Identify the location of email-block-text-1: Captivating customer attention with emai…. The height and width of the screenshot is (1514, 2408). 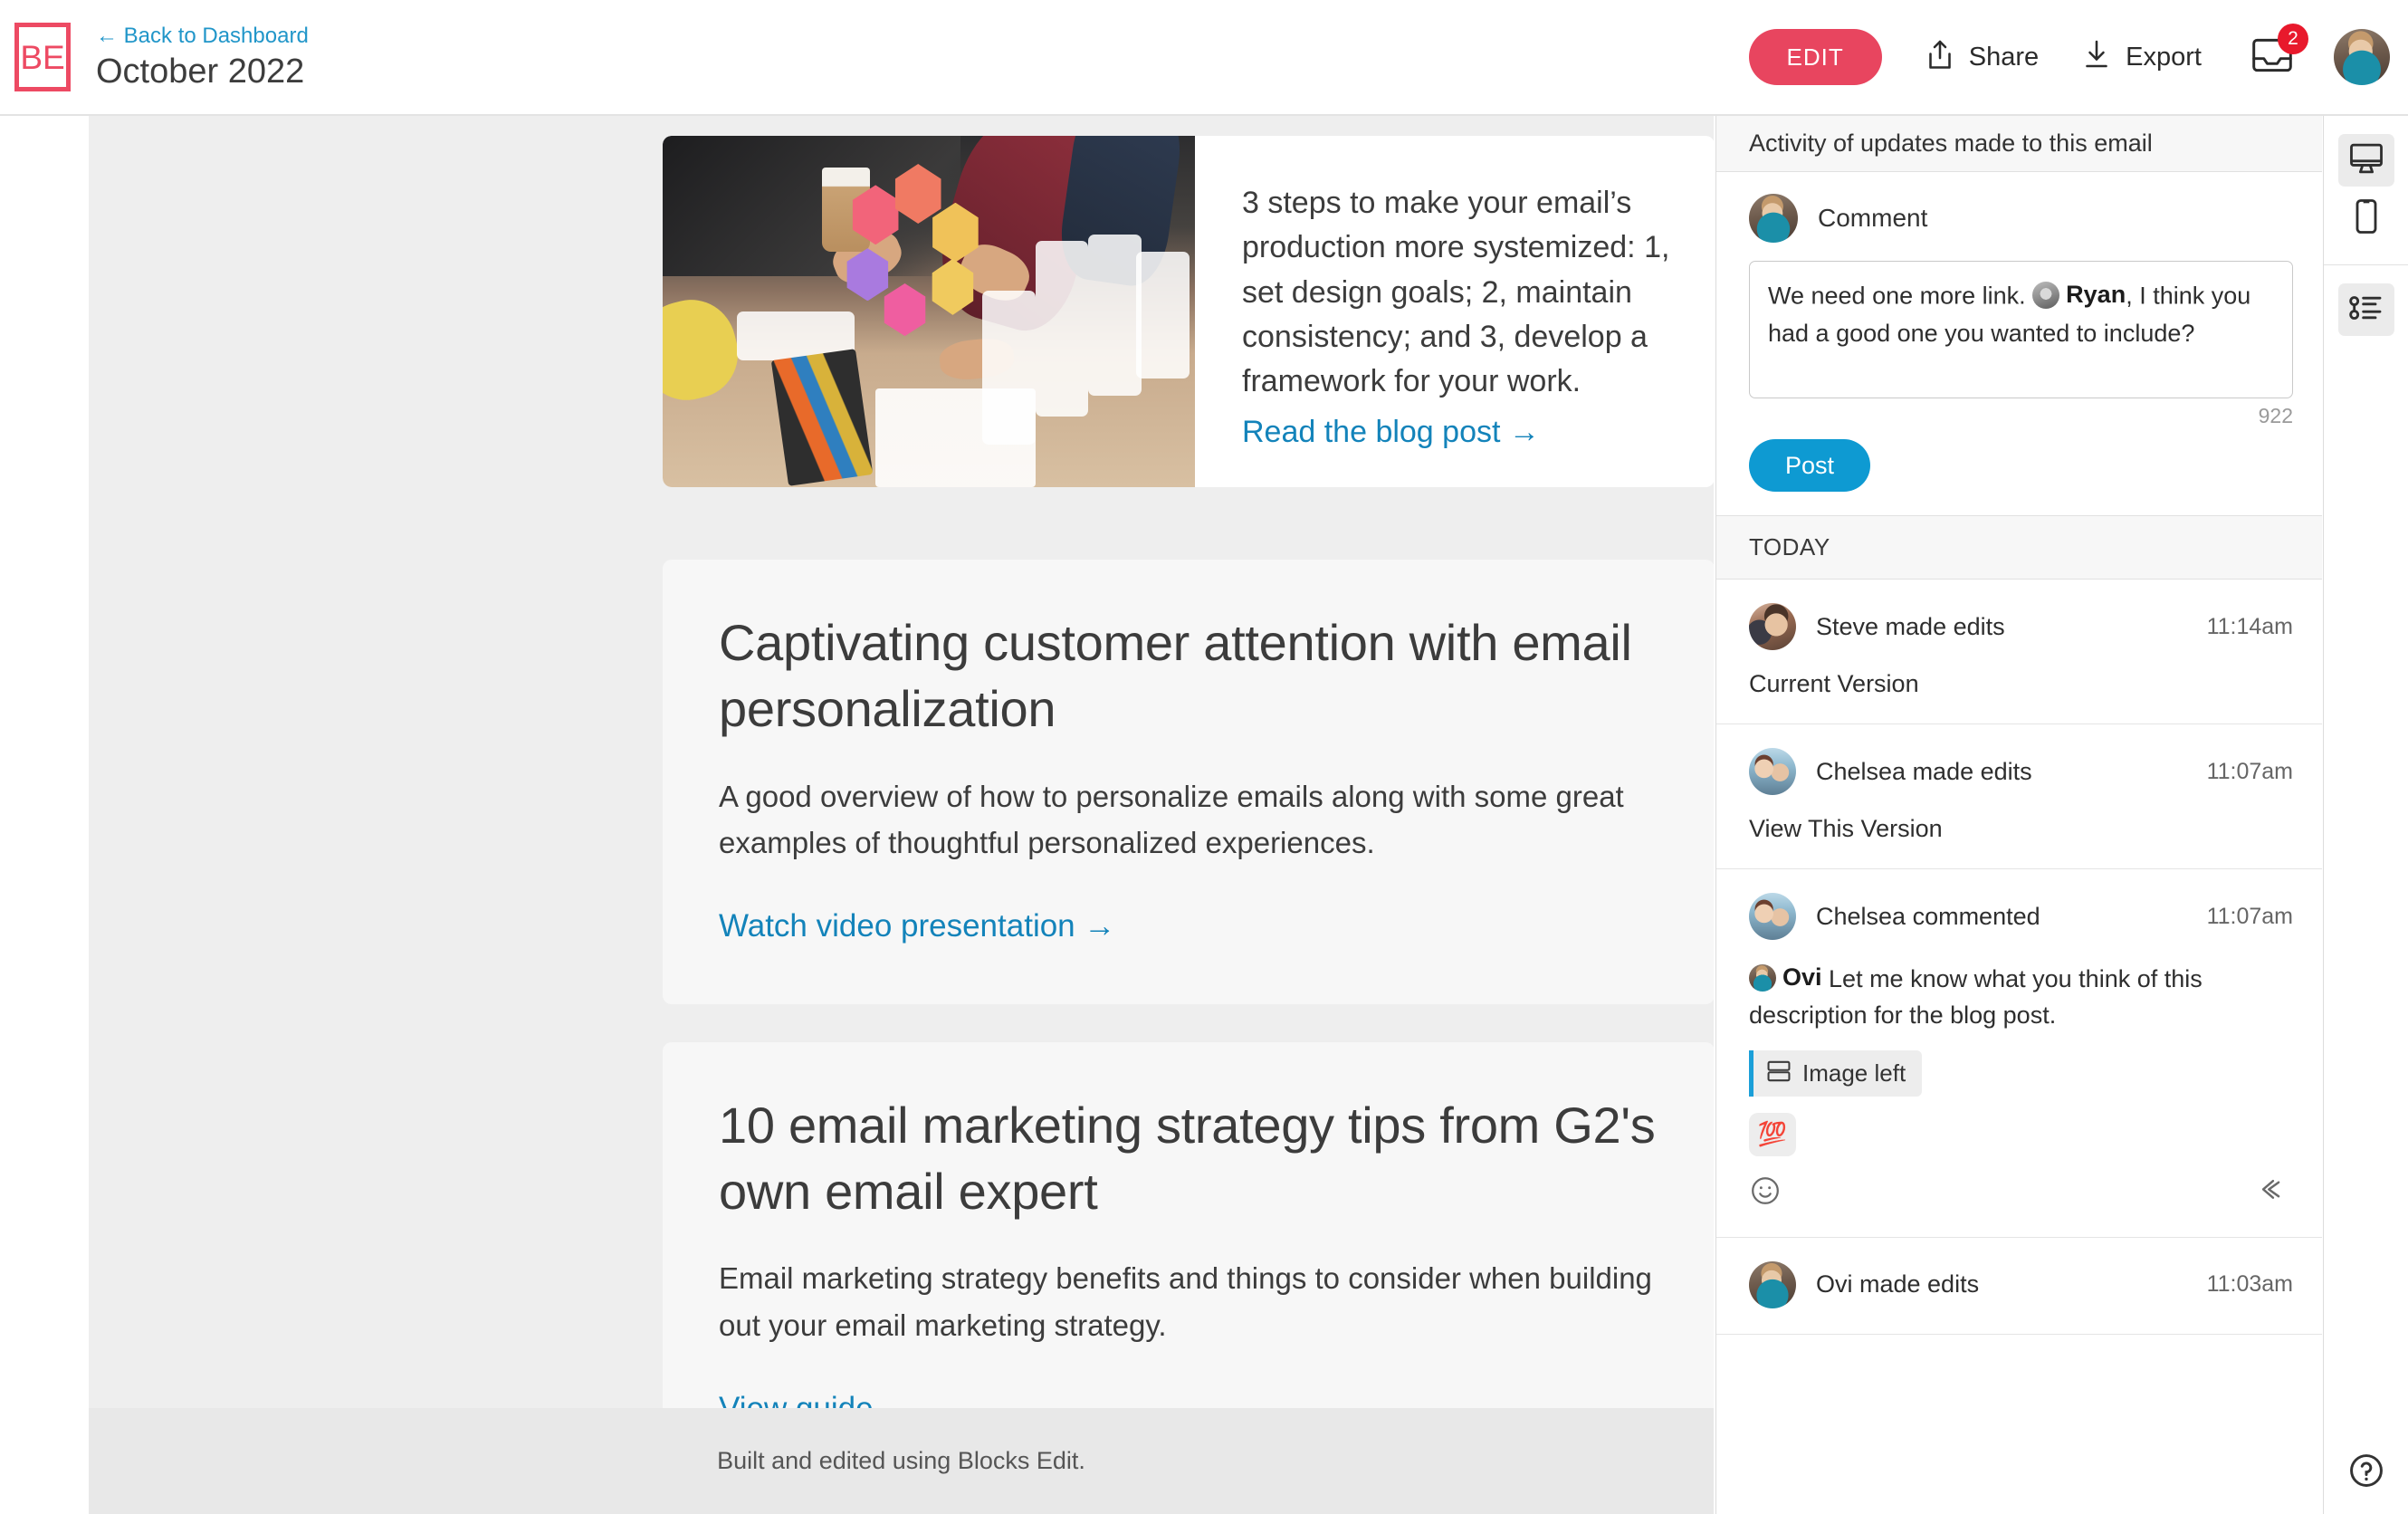
(1188, 782).